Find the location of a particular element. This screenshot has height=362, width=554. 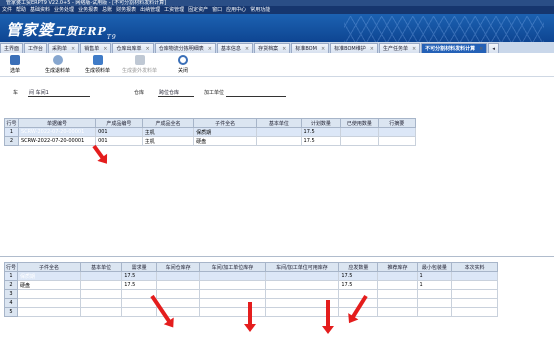

table-cell: 001 is located at coordinates (119, 141).